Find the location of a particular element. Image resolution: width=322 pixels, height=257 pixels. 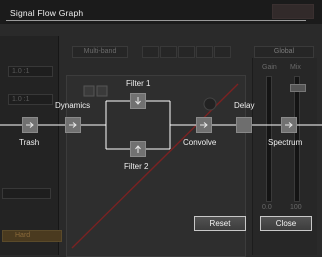

convolve-label: Convolve is located at coordinates (200, 142).